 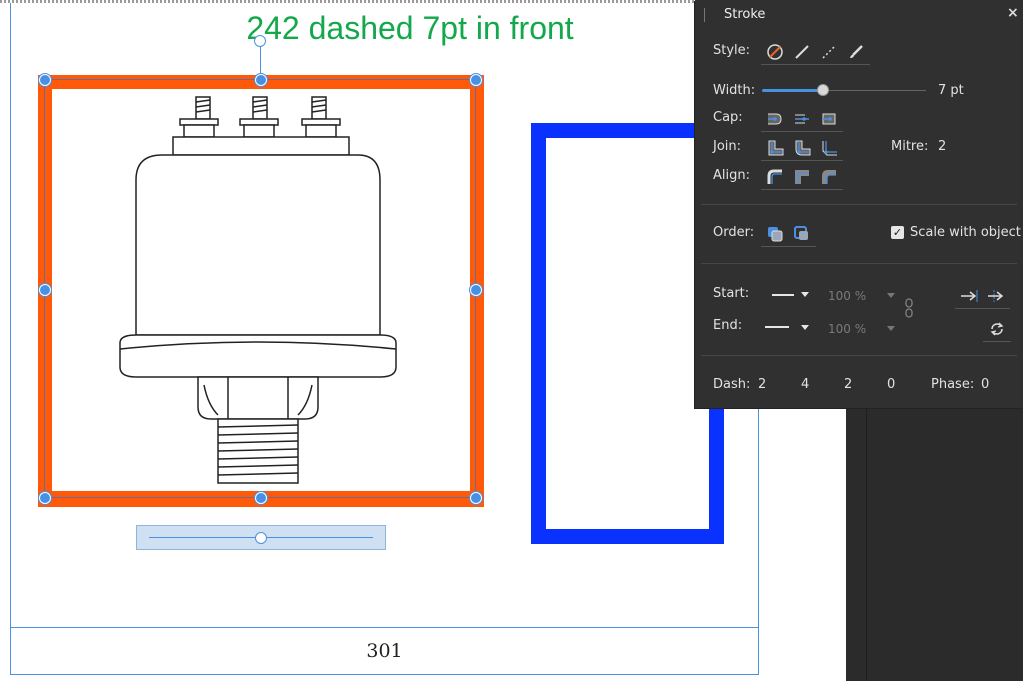 I want to click on align-label: Align:, so click(x=731, y=175).